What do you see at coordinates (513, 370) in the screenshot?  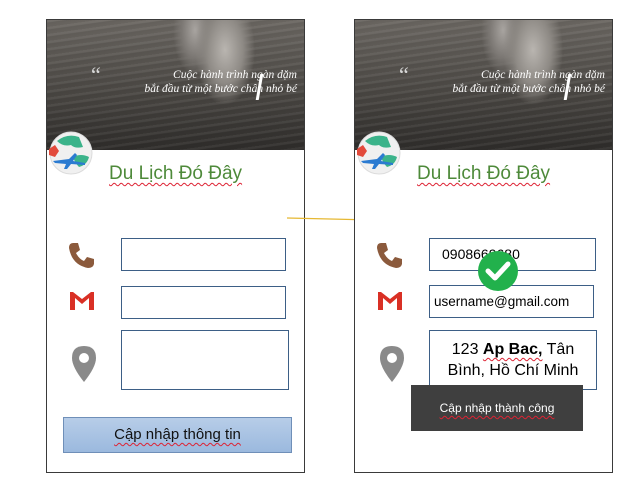 I see `address-line2: Bình, Hồ Chí Minh` at bounding box center [513, 370].